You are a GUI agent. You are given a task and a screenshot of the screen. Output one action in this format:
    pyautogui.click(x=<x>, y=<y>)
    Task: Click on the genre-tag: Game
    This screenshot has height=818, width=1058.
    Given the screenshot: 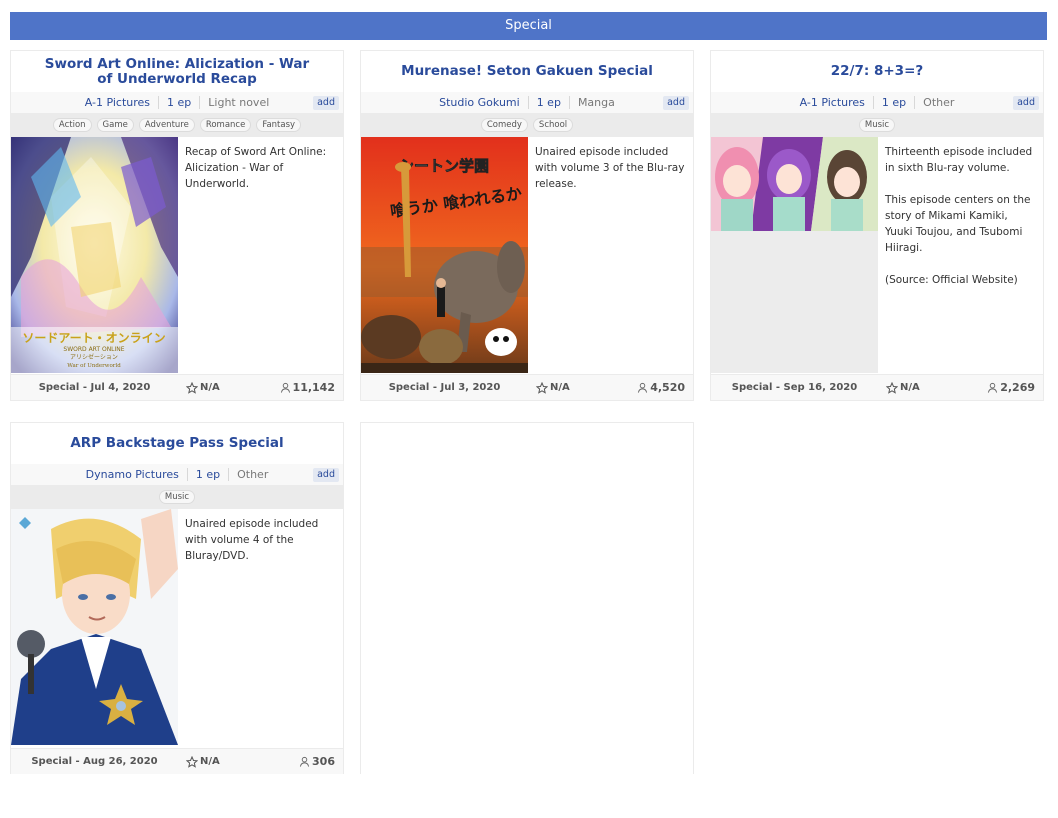 What is the action you would take?
    pyautogui.click(x=115, y=125)
    